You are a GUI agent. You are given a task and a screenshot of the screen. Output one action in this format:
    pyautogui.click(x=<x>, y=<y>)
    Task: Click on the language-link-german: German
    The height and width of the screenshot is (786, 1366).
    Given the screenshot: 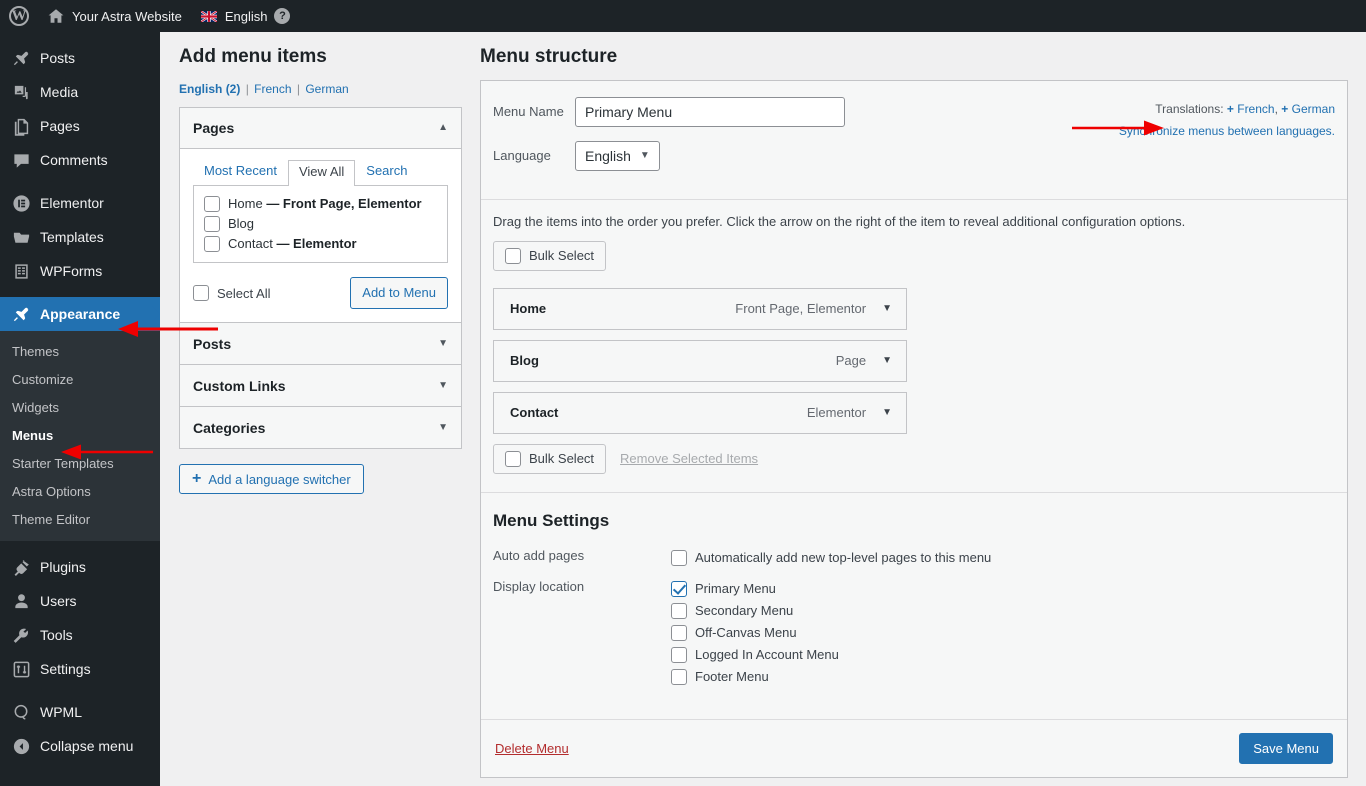 What is the action you would take?
    pyautogui.click(x=326, y=89)
    